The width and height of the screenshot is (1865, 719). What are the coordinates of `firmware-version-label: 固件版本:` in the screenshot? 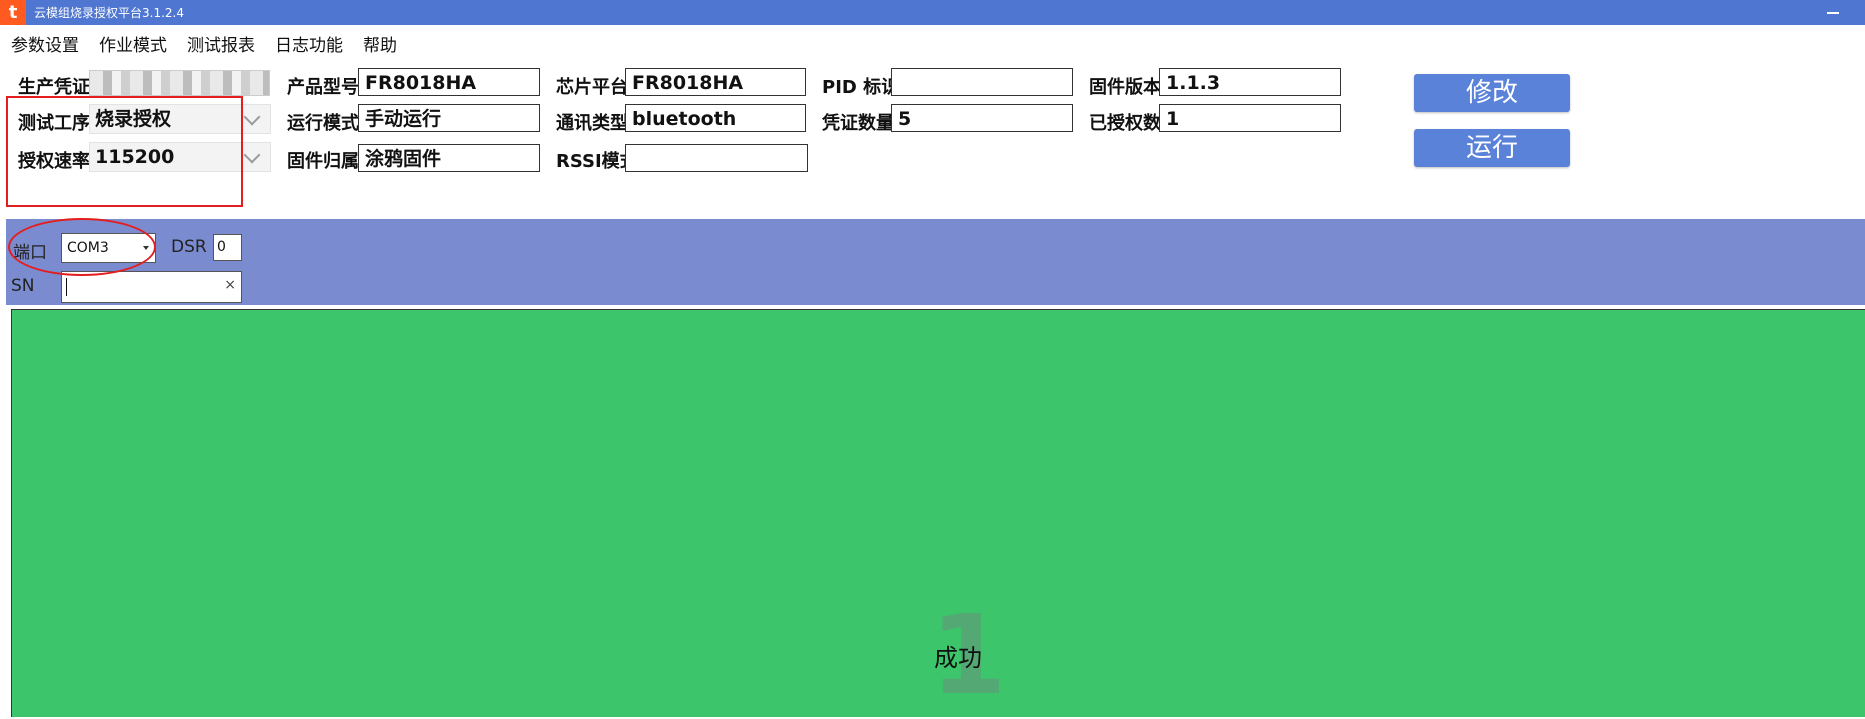 It's located at (1129, 87).